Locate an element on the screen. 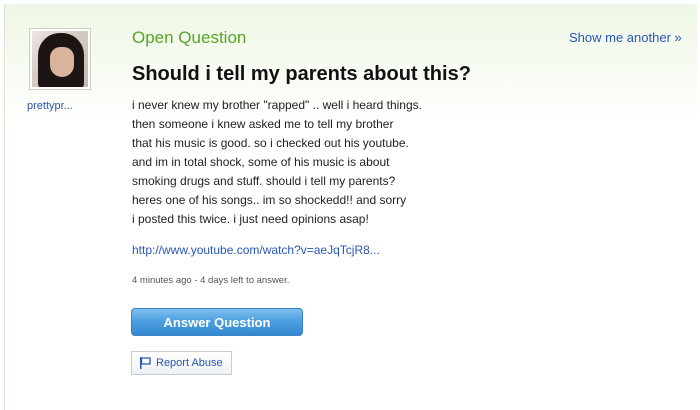 The width and height of the screenshot is (700, 410). question-meta: 4 minutes ago - 4 days left to answer. is located at coordinates (211, 280).